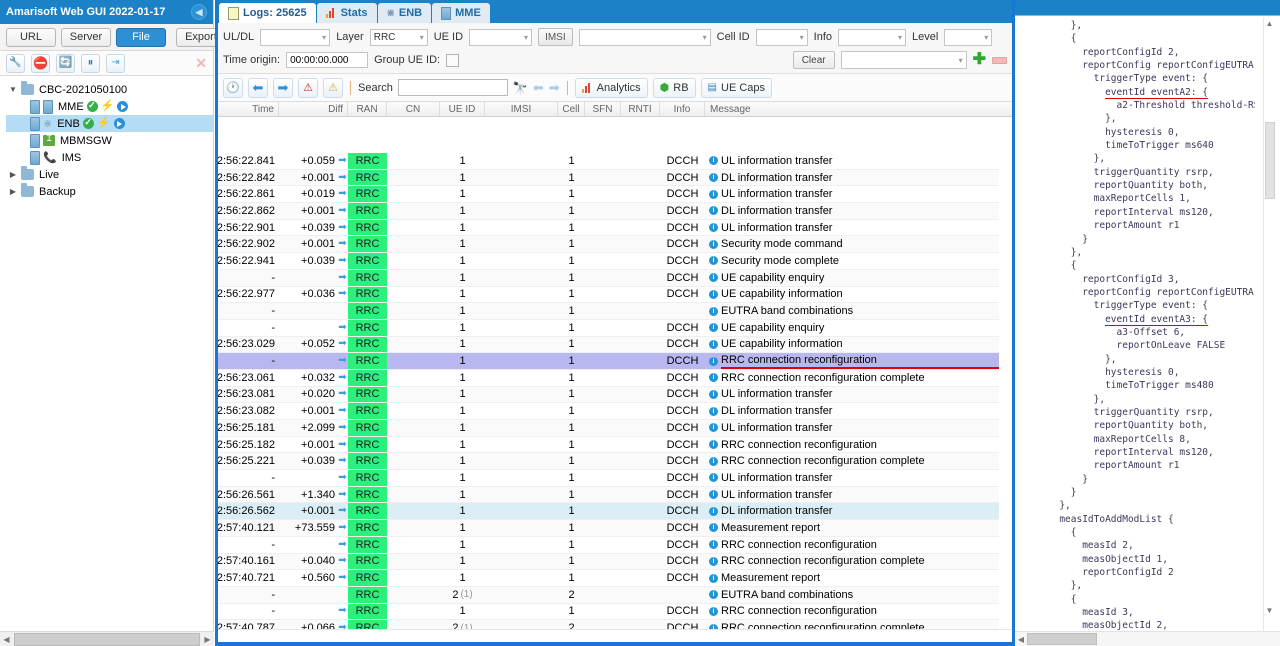 The height and width of the screenshot is (646, 1280). Describe the element at coordinates (453, 60) in the screenshot. I see `group-ue-checkbox` at that location.